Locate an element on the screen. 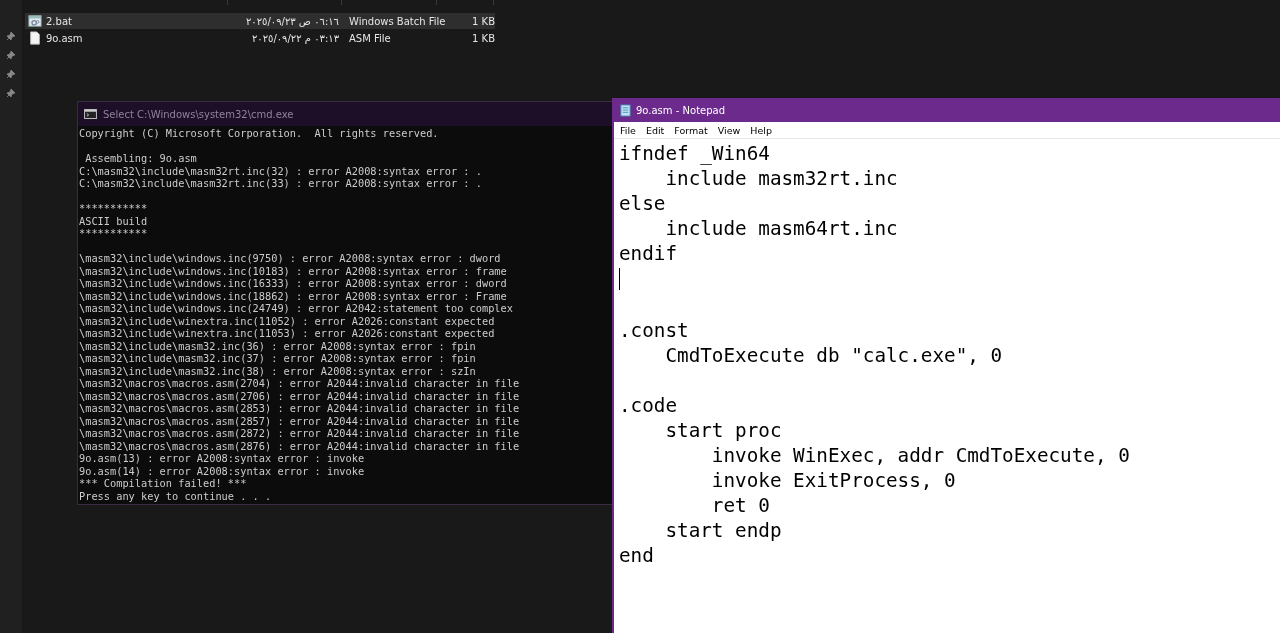 This screenshot has width=1280, height=633. code-line: invoke WinExec, addr CmdToExecute, 0 is located at coordinates (920, 455).